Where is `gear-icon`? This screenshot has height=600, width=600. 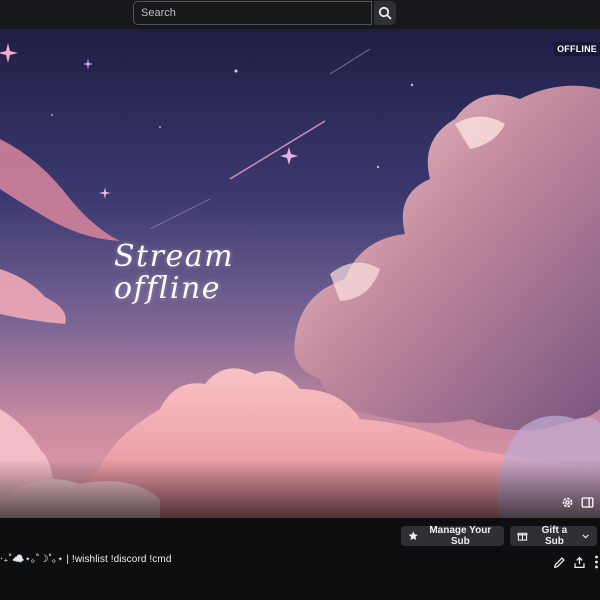 gear-icon is located at coordinates (567, 502).